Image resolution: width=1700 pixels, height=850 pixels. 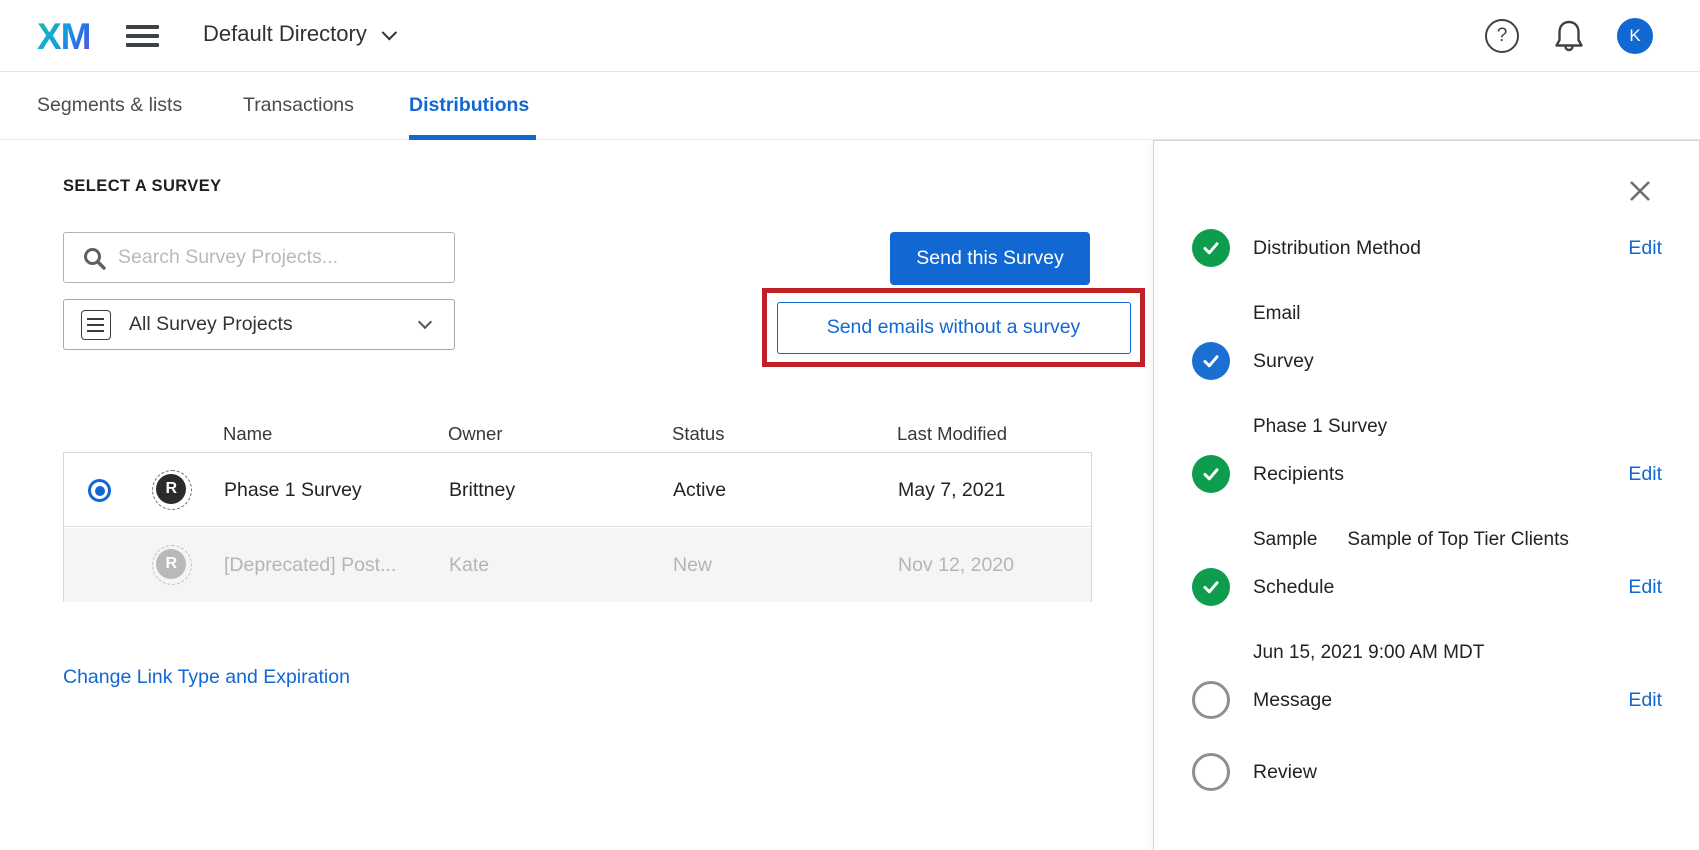 I want to click on bell-icon, so click(x=1569, y=36).